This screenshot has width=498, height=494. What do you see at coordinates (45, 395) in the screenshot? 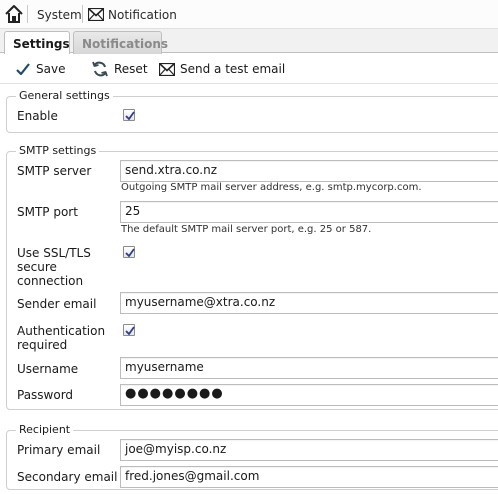
I see `password-label: Password` at bounding box center [45, 395].